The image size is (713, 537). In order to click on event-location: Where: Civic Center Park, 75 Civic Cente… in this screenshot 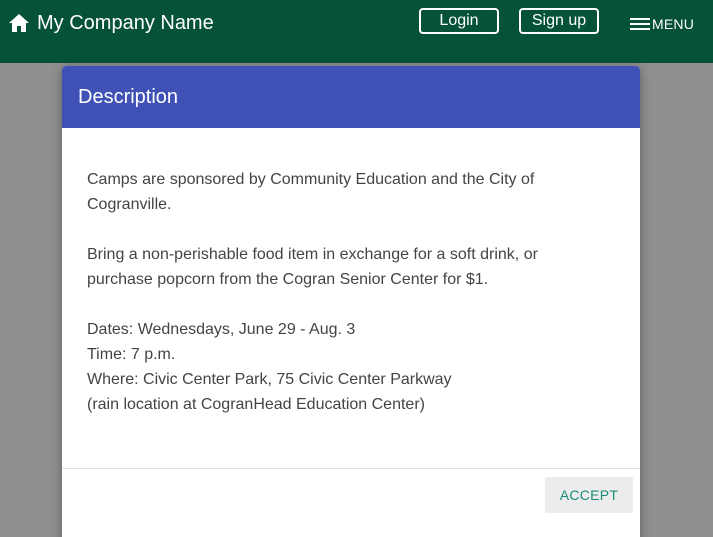, I will do `click(269, 379)`.